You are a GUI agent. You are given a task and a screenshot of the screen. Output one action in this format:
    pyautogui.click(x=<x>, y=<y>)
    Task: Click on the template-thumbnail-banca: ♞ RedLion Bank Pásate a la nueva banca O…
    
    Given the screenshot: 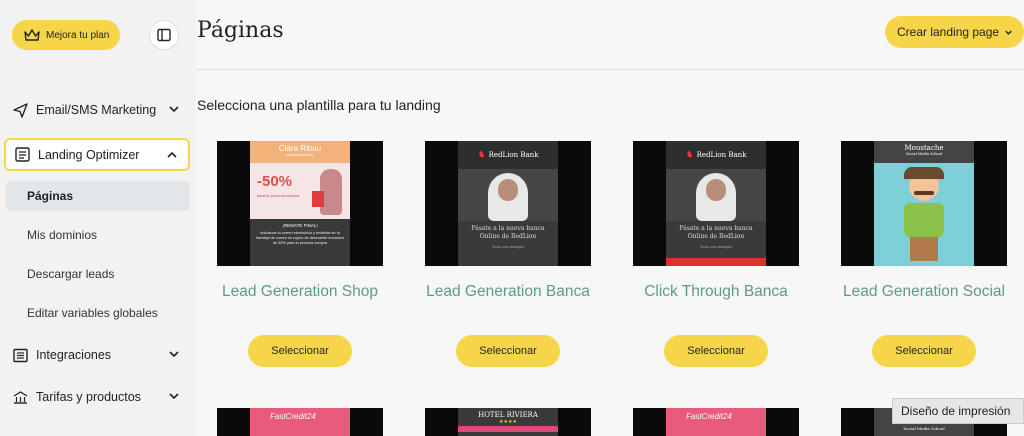 What is the action you would take?
    pyautogui.click(x=508, y=203)
    